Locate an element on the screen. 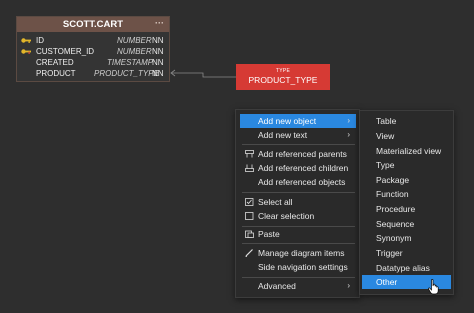 Image resolution: width=474 pixels, height=313 pixels. submenu-item-label: Datatype alias is located at coordinates (403, 268).